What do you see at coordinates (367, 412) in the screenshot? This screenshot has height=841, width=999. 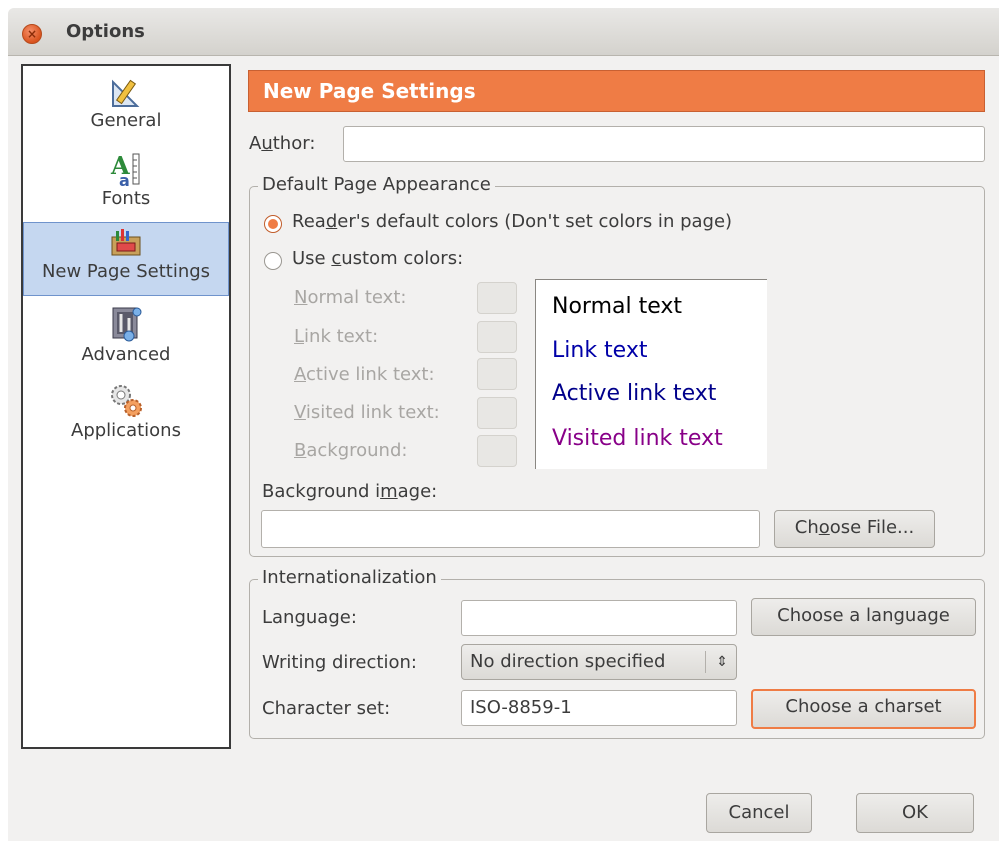 I see `visited-link-text-label: Visited link text:` at bounding box center [367, 412].